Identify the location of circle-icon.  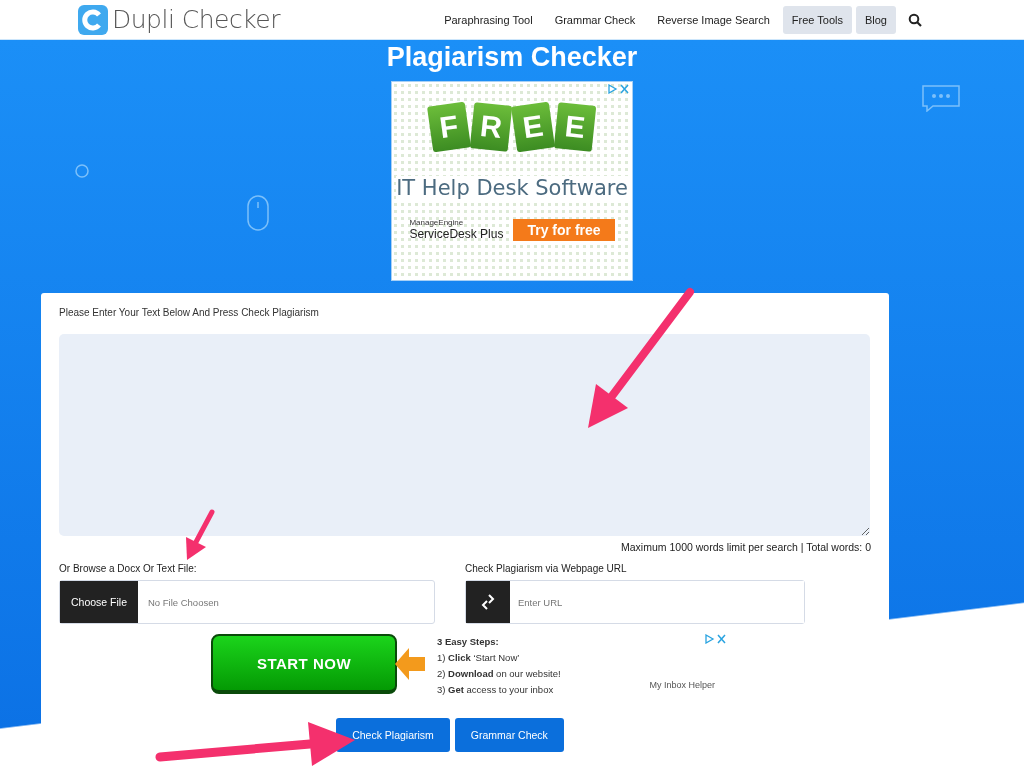
(82, 171).